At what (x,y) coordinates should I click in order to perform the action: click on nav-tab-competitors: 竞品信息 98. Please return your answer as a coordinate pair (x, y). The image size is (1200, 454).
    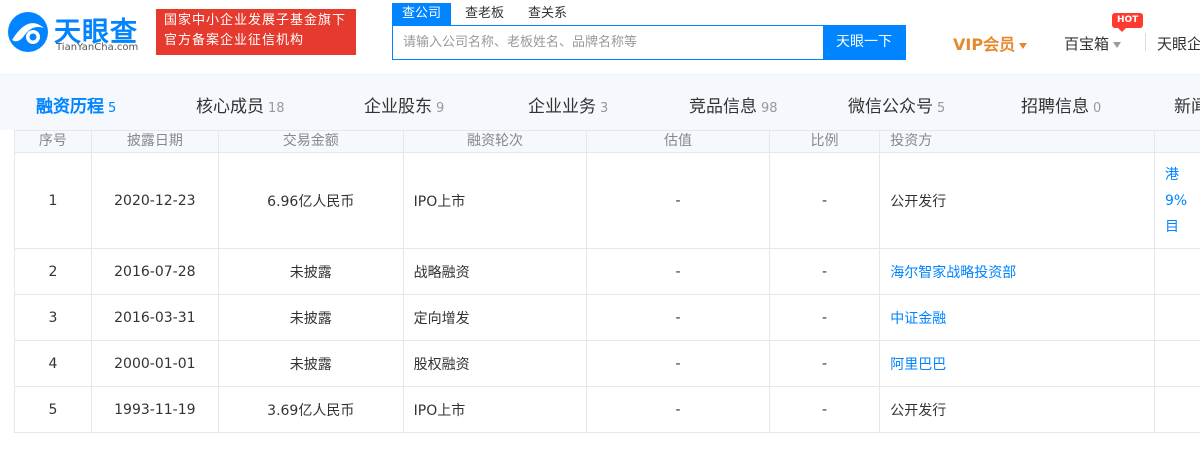
    Looking at the image, I should click on (733, 104).